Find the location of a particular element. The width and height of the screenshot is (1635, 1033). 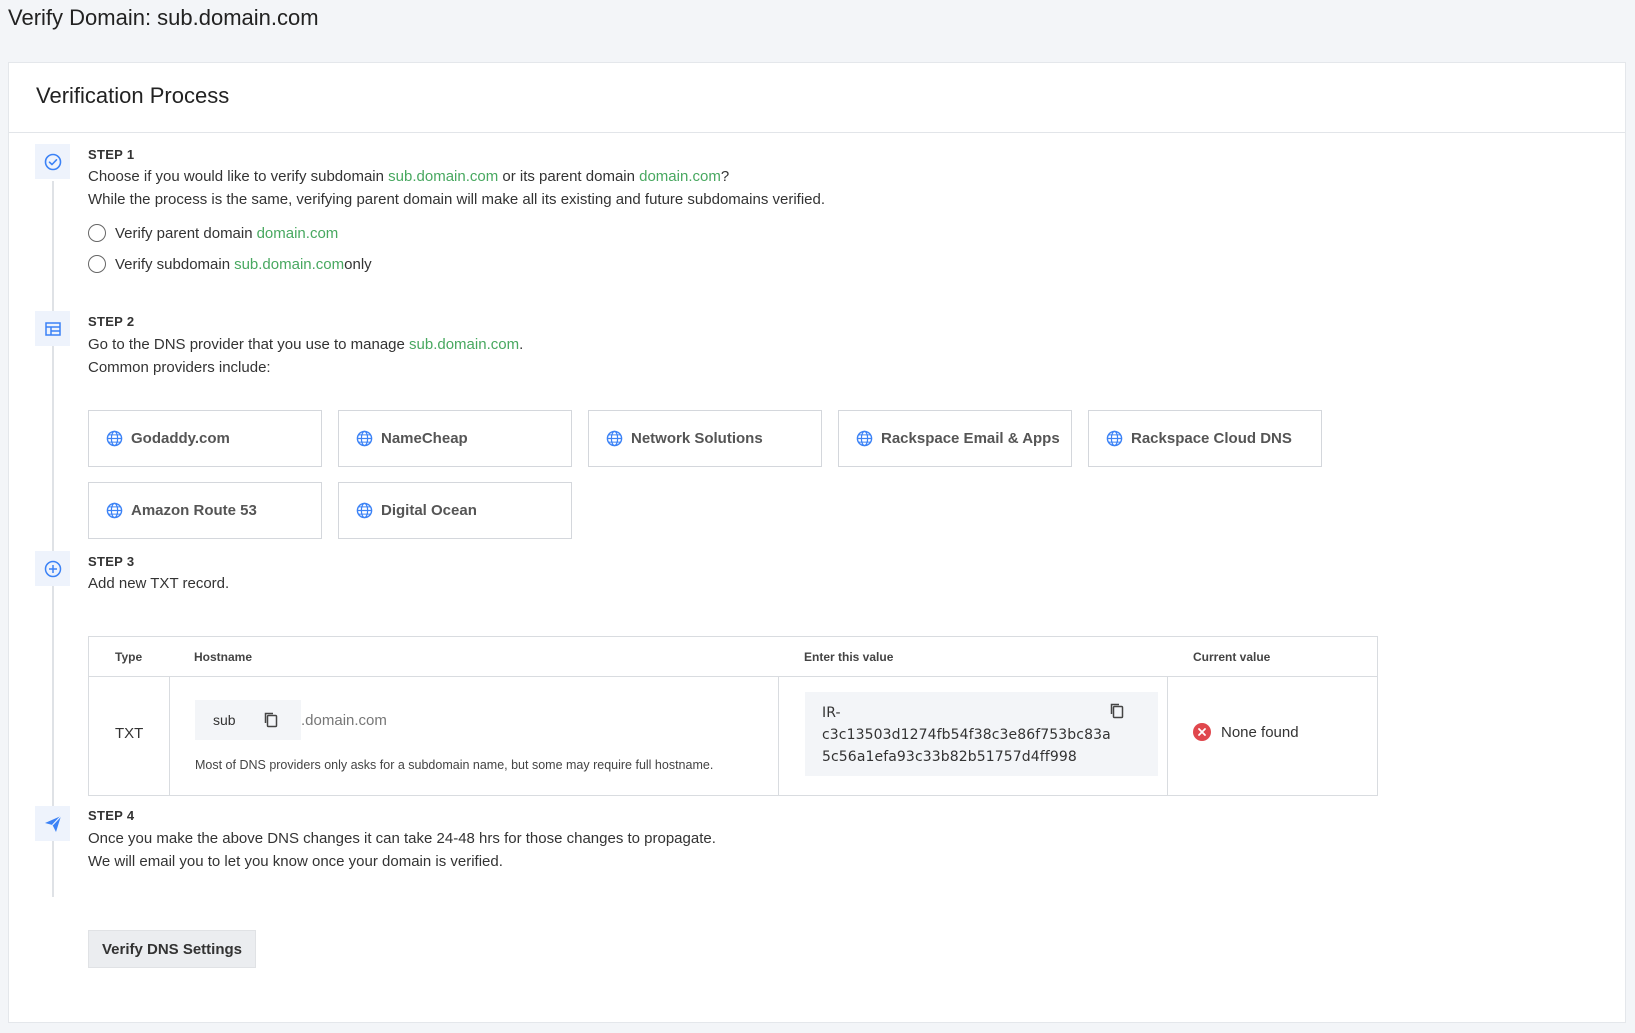

provider-button: Amazon Route 53 is located at coordinates (205, 510).